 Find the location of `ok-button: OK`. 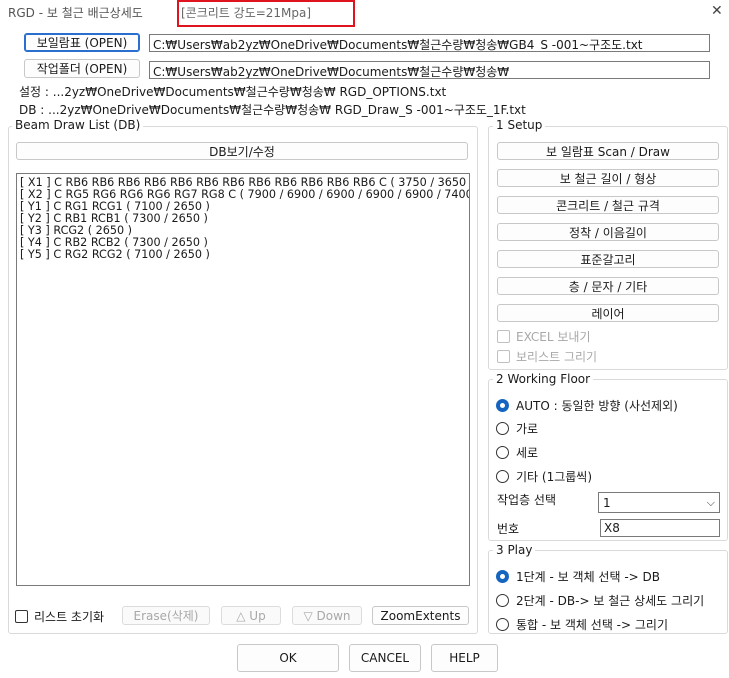

ok-button: OK is located at coordinates (288, 658).